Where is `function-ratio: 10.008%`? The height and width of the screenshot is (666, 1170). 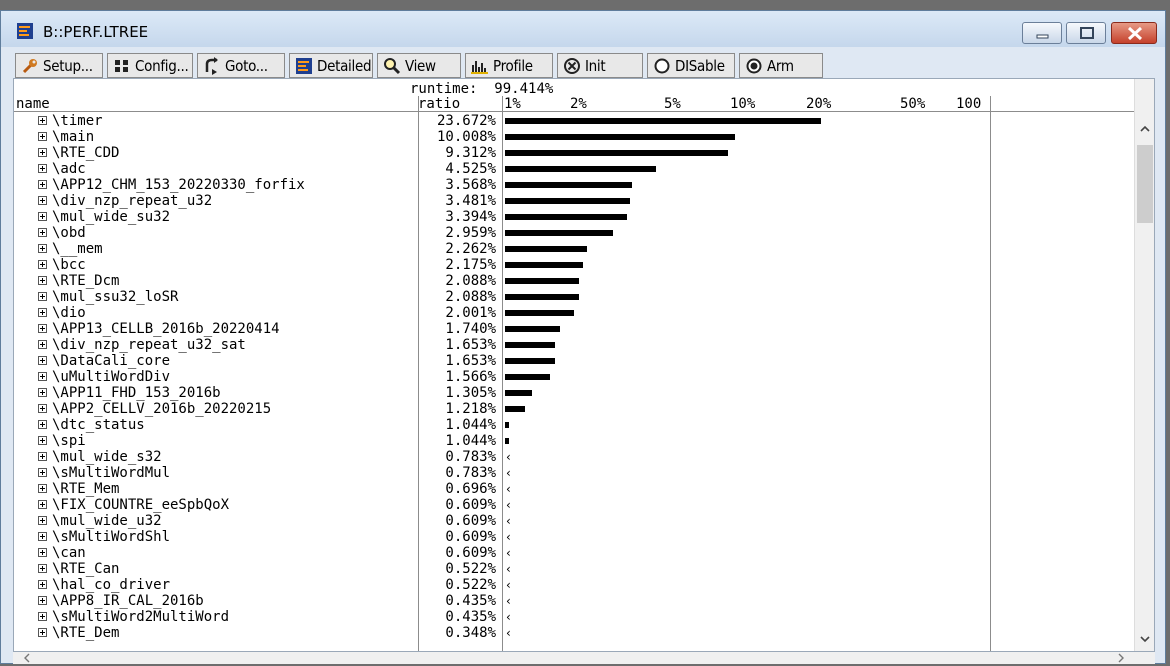
function-ratio: 10.008% is located at coordinates (466, 137).